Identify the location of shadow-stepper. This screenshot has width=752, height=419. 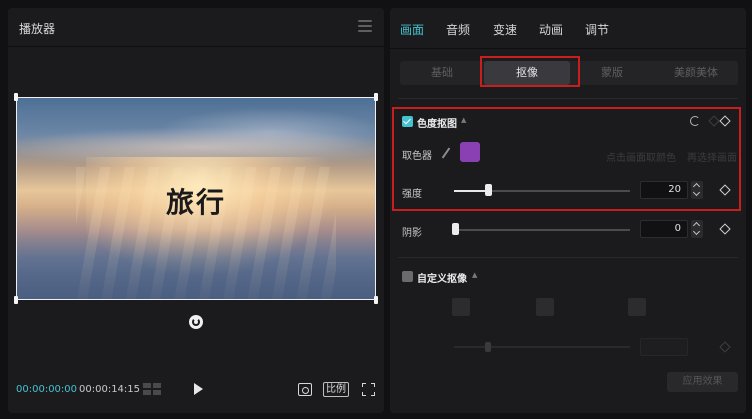
(697, 229).